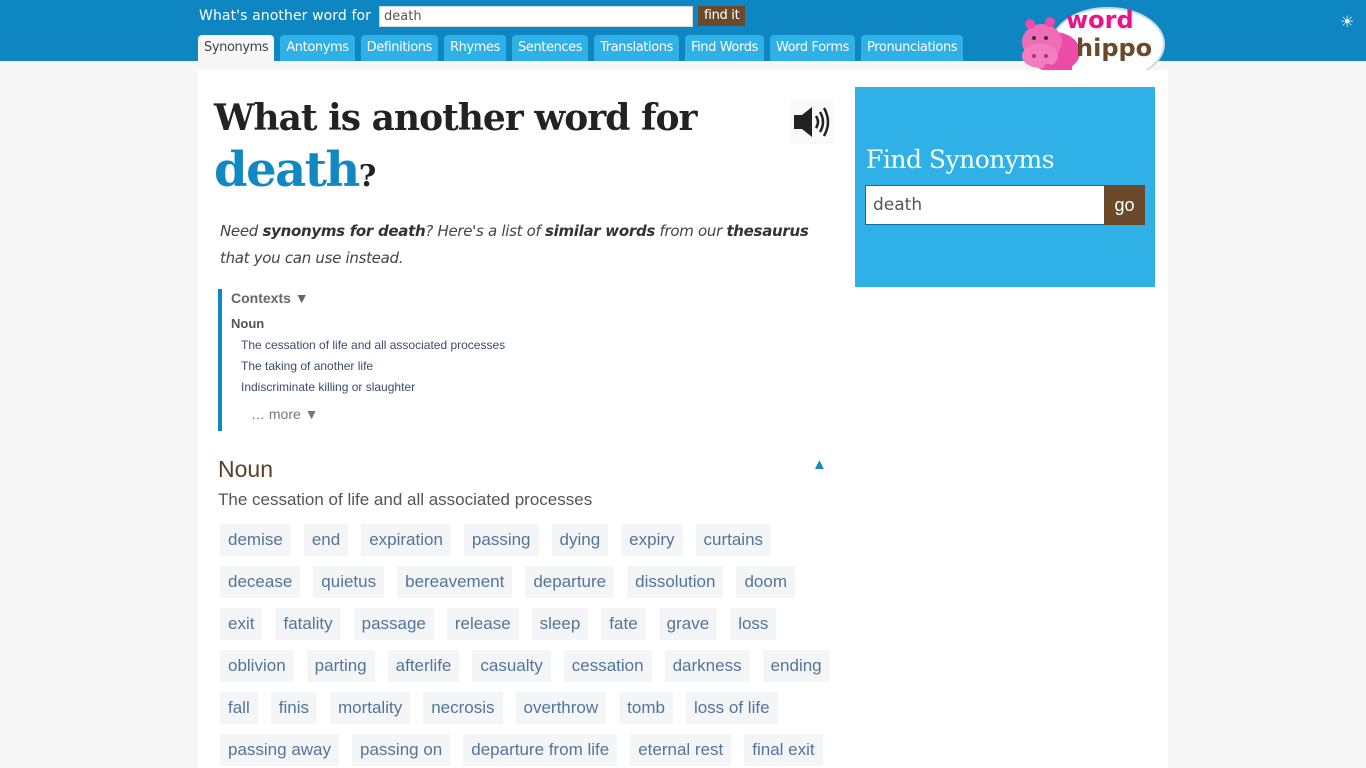 This screenshot has width=1366, height=768. I want to click on synonym-word: fall, so click(239, 708).